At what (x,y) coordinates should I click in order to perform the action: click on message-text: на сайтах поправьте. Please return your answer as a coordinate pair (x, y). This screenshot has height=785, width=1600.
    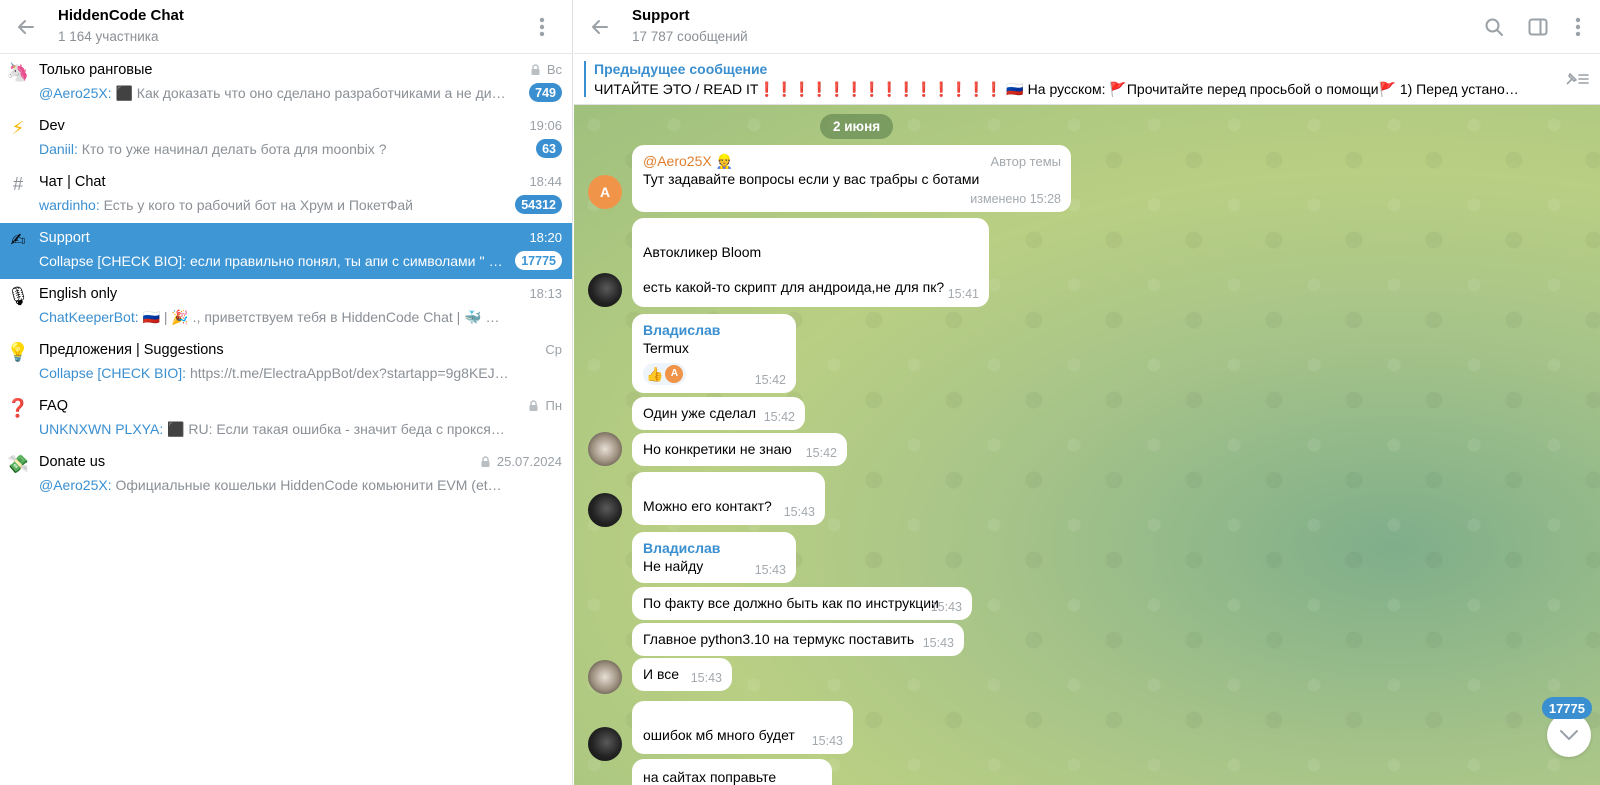
    Looking at the image, I should click on (710, 777).